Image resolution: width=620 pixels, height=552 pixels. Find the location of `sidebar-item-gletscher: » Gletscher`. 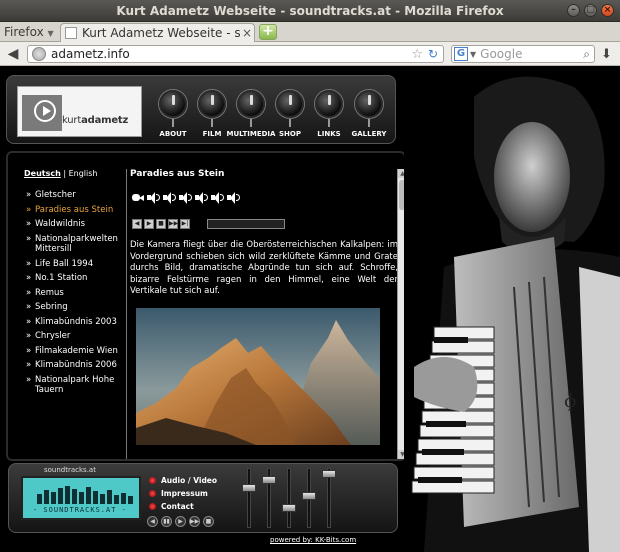

sidebar-item-gletscher: » Gletscher is located at coordinates (76, 195).